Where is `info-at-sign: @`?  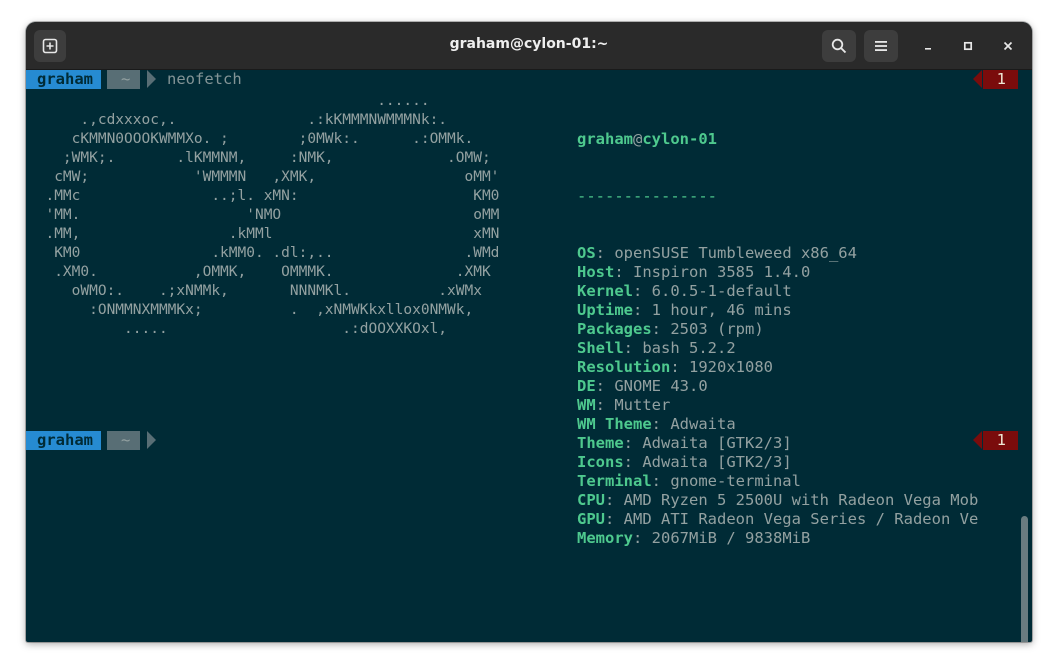
info-at-sign: @ is located at coordinates (638, 139).